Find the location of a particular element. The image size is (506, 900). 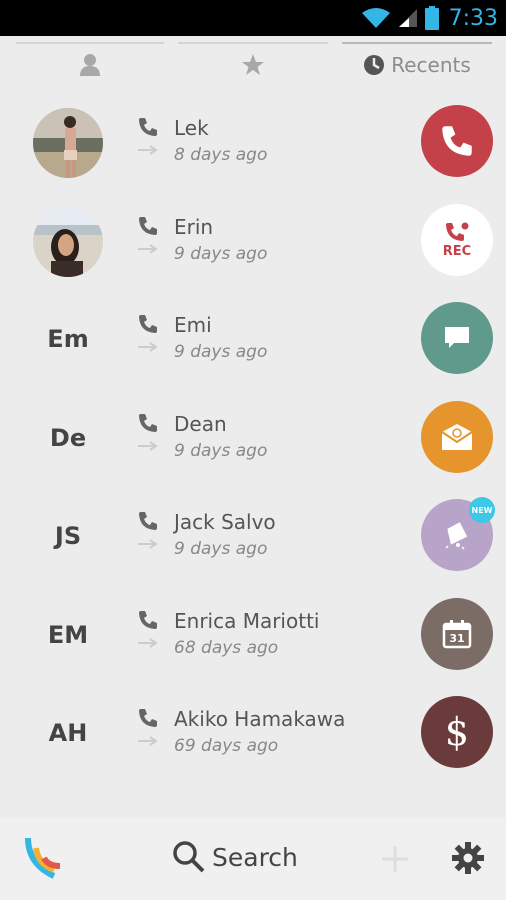

avatar-initials: JS is located at coordinates (68, 536).